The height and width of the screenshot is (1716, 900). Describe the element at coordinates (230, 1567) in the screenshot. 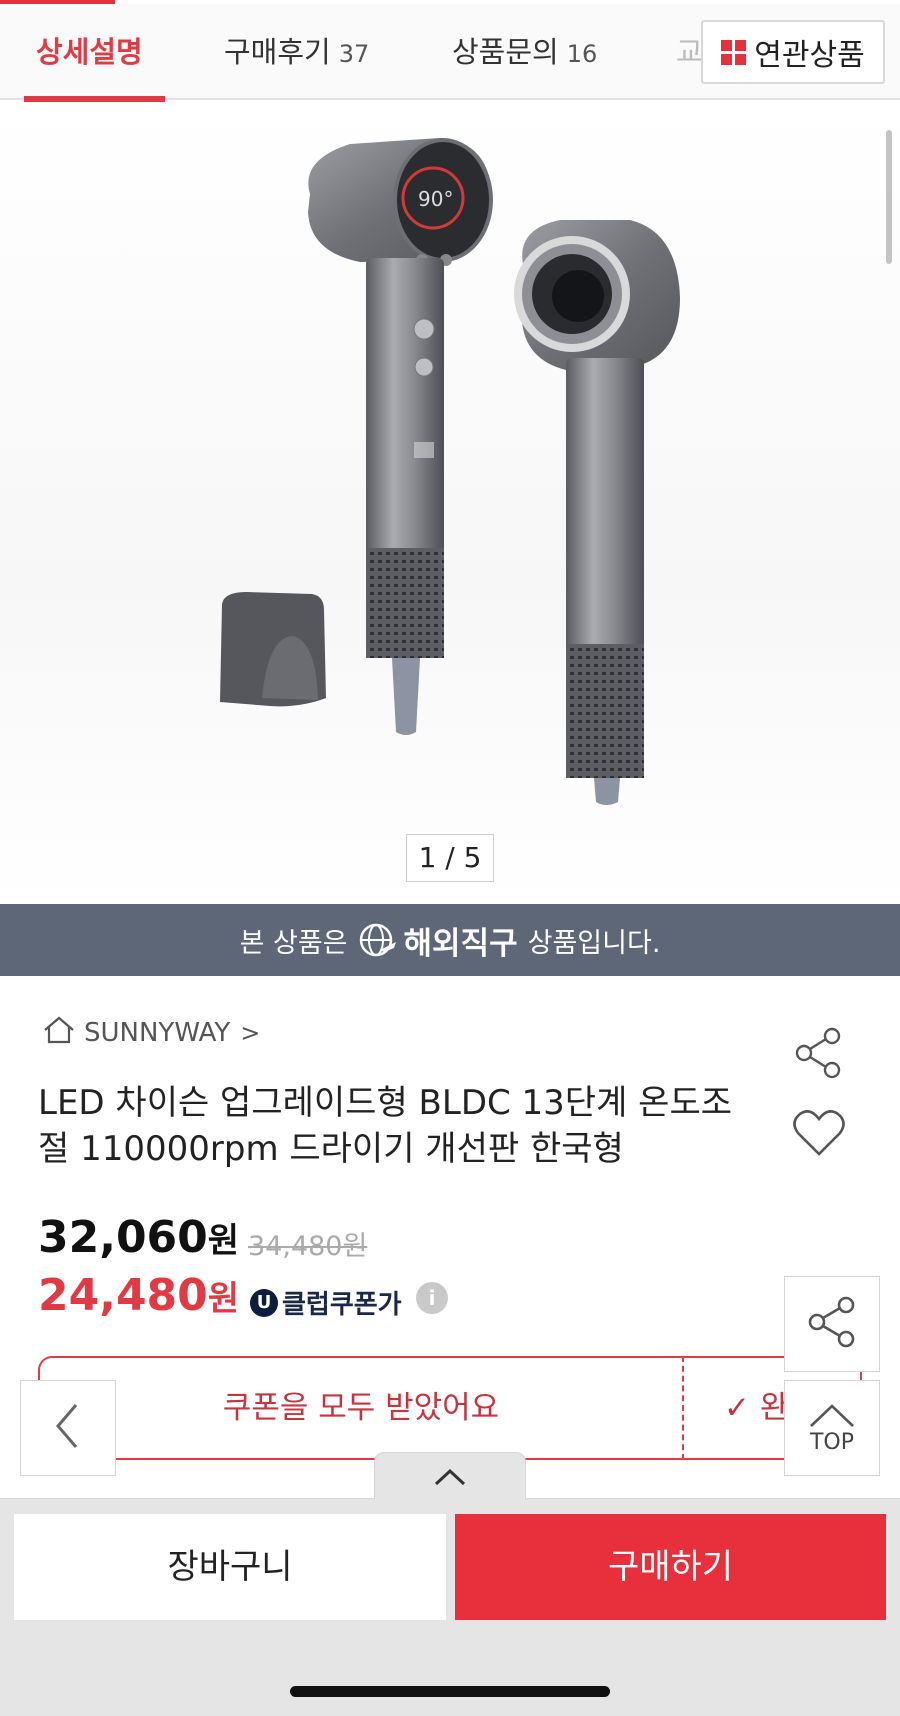

I see `cart-button: 장바구니` at that location.